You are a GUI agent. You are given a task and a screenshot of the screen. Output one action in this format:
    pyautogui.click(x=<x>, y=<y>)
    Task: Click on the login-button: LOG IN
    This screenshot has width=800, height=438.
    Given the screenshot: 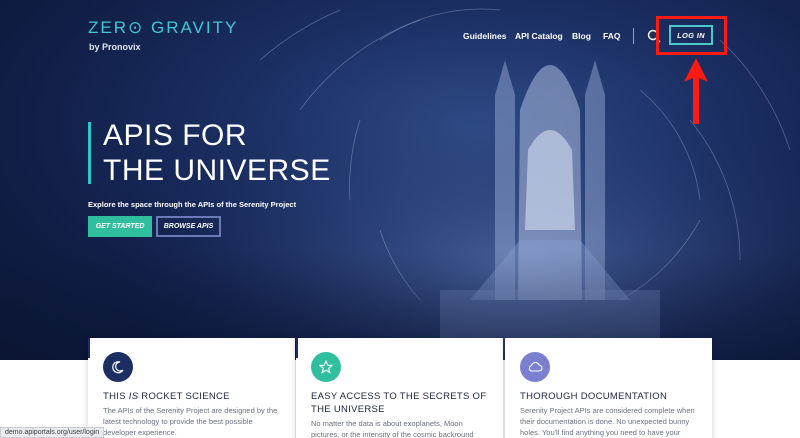 What is the action you would take?
    pyautogui.click(x=691, y=35)
    